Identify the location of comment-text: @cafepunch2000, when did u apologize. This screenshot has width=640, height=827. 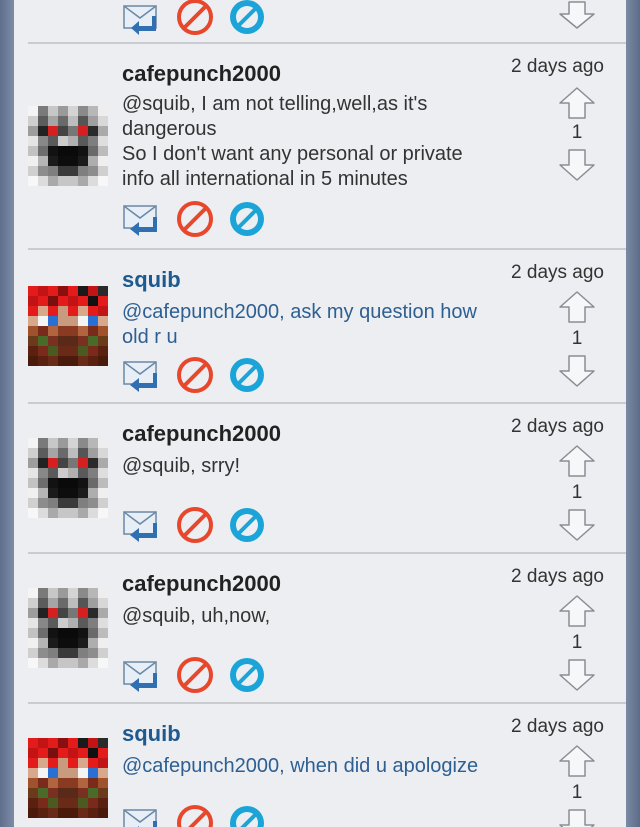
(300, 766).